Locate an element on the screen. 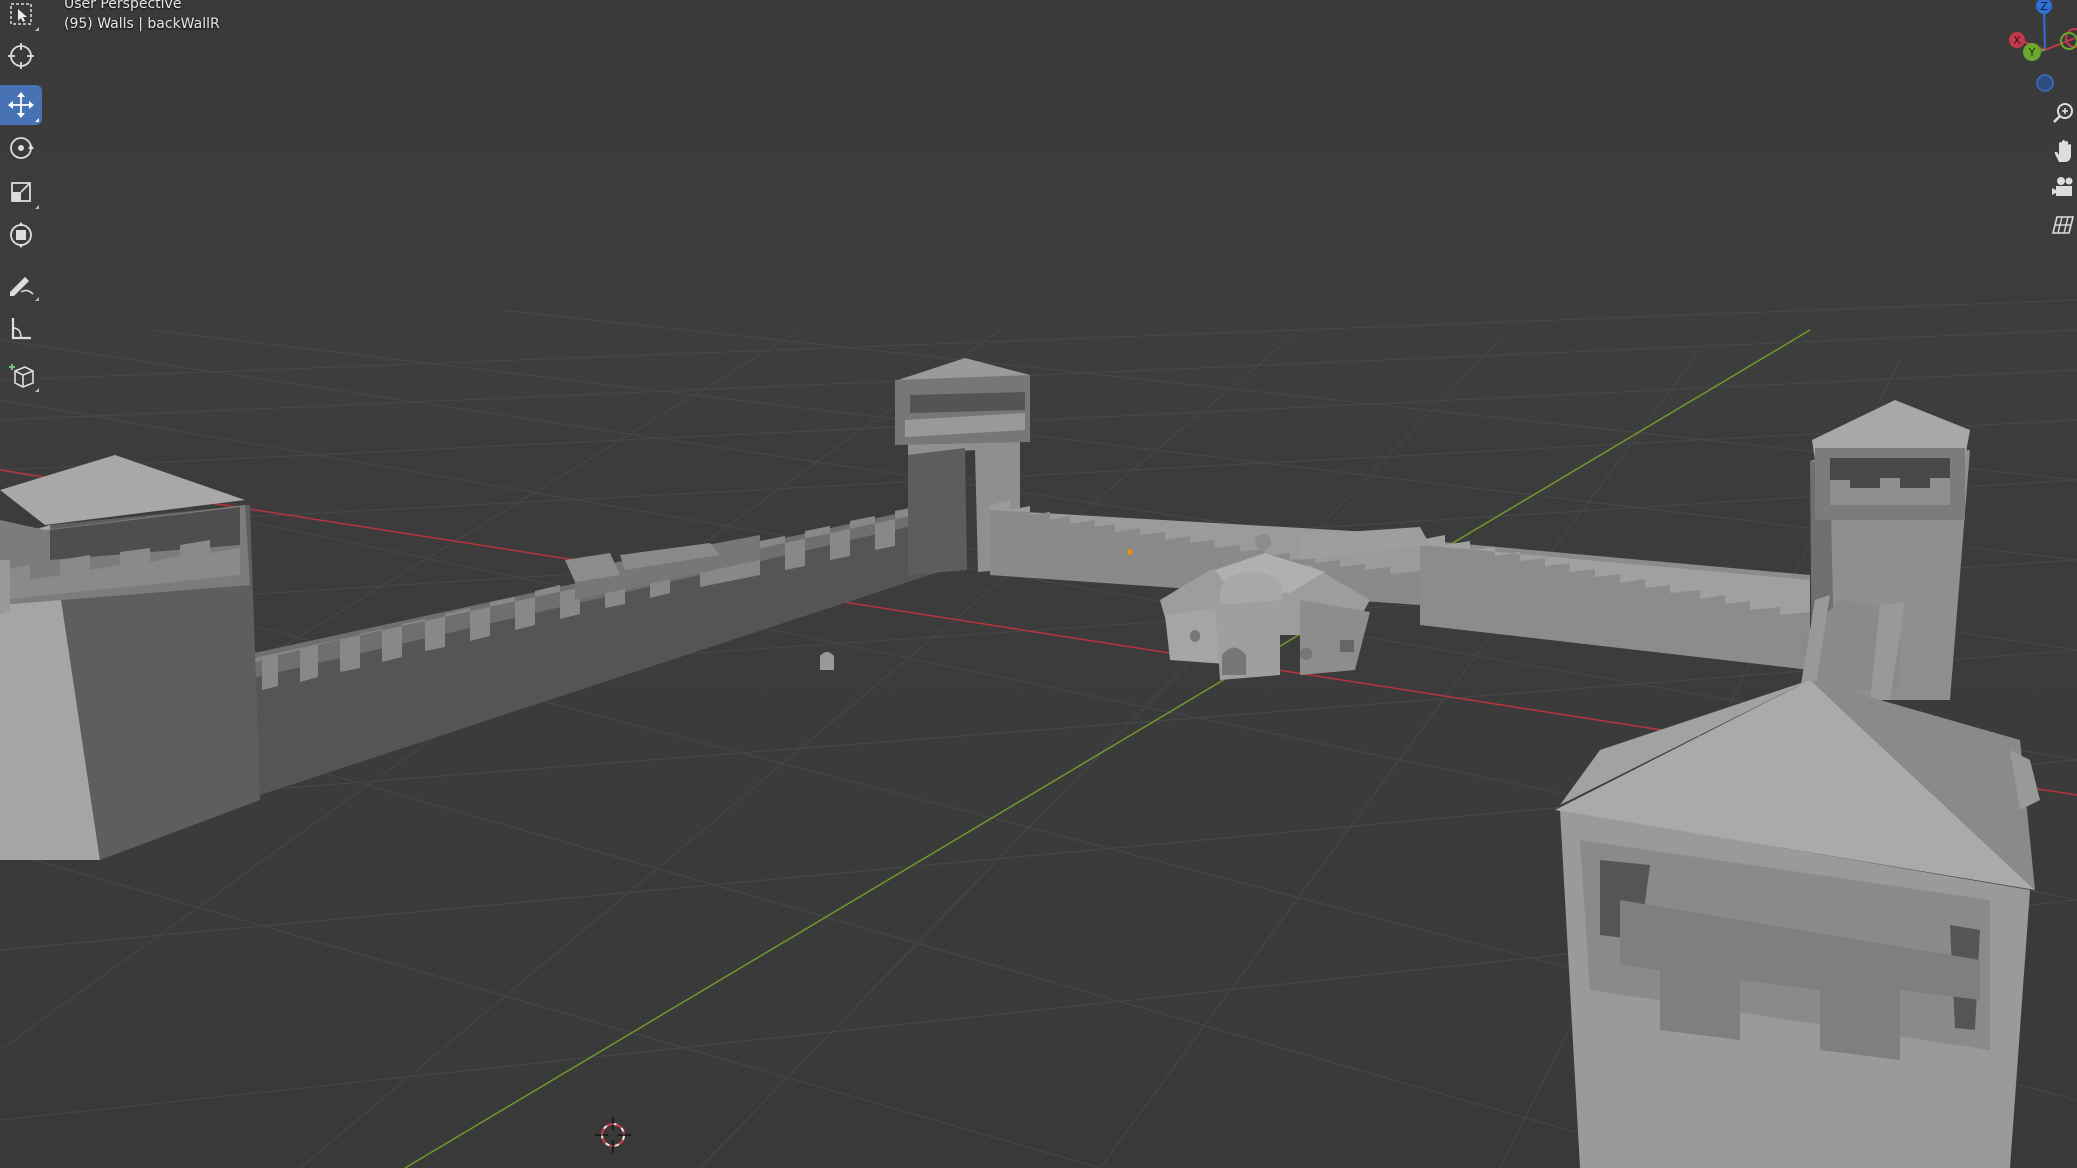  transform-tool is located at coordinates (21, 235).